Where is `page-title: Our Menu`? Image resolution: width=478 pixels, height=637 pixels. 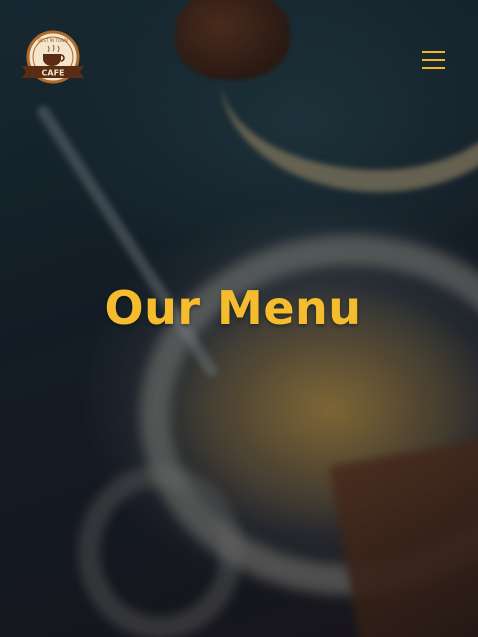
page-title: Our Menu is located at coordinates (233, 308).